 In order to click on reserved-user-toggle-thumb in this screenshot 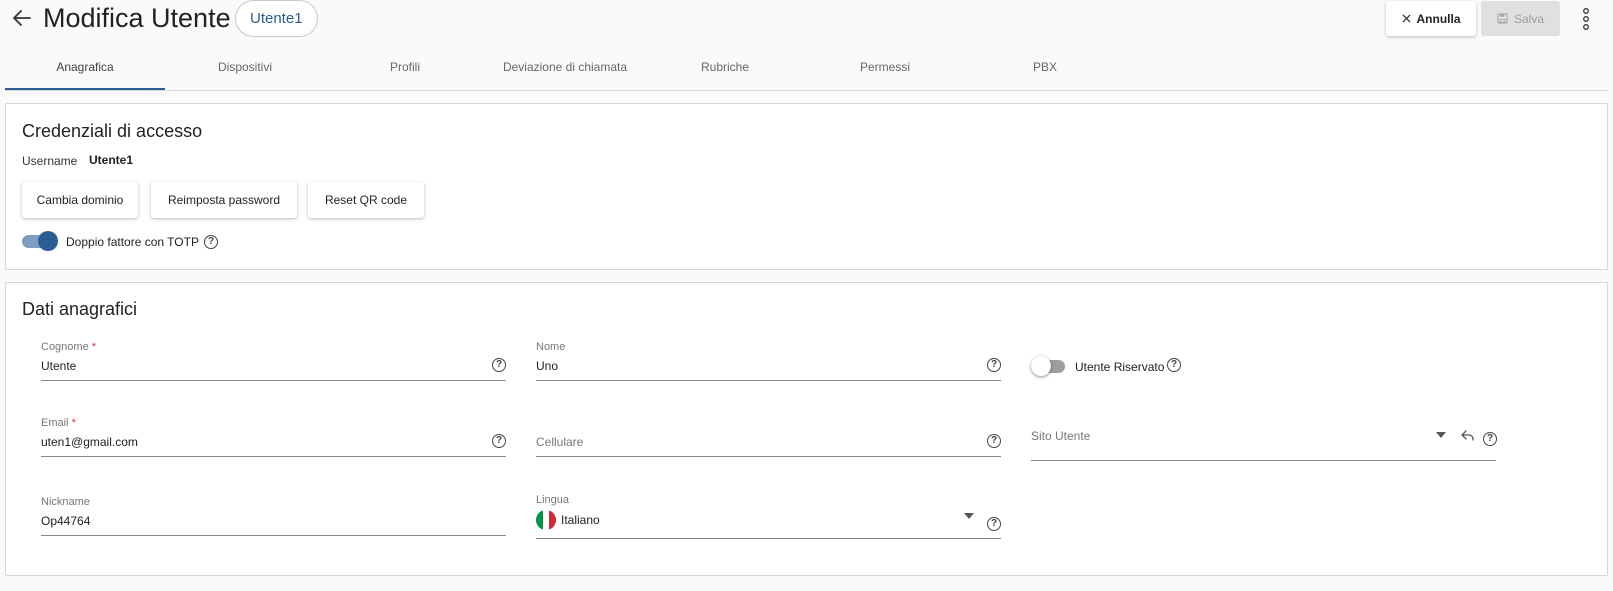, I will do `click(1041, 366)`.